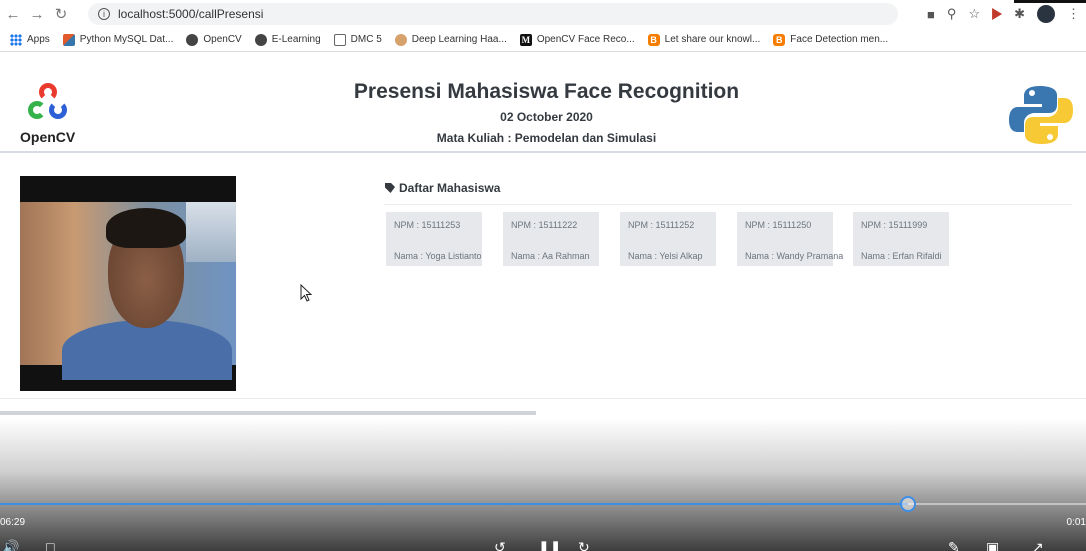  Describe the element at coordinates (306, 293) in the screenshot. I see `mouse-cursor-icon` at that location.